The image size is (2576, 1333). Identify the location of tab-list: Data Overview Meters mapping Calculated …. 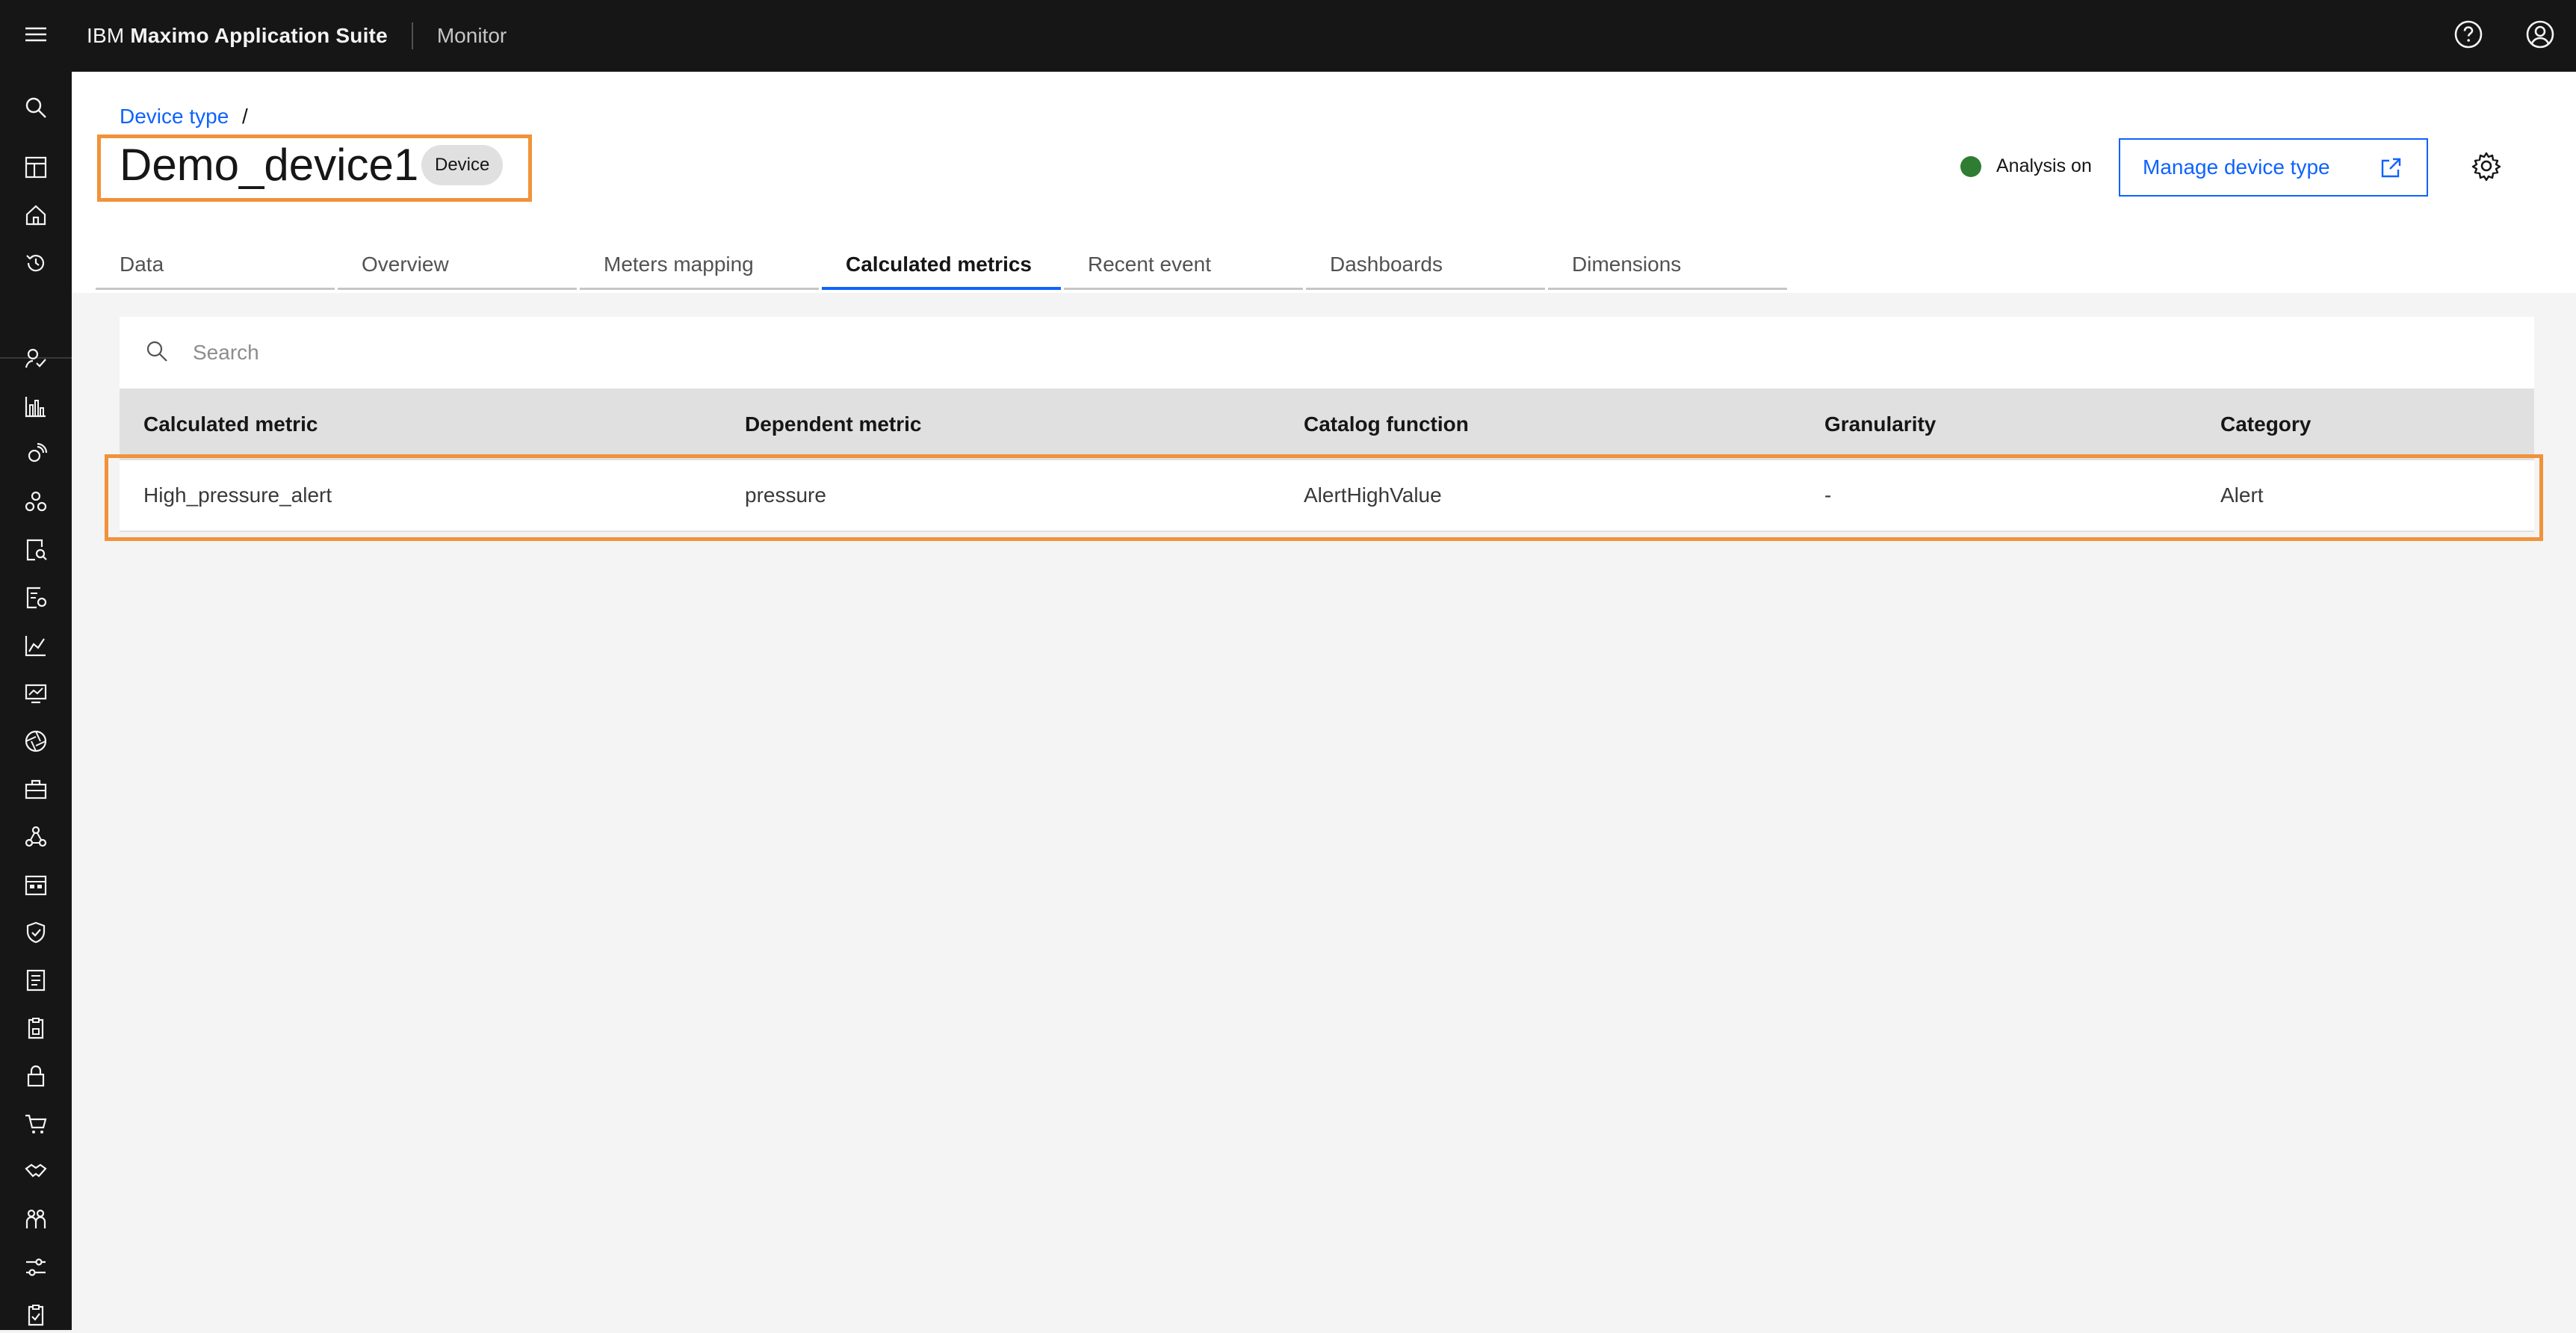
(943, 265).